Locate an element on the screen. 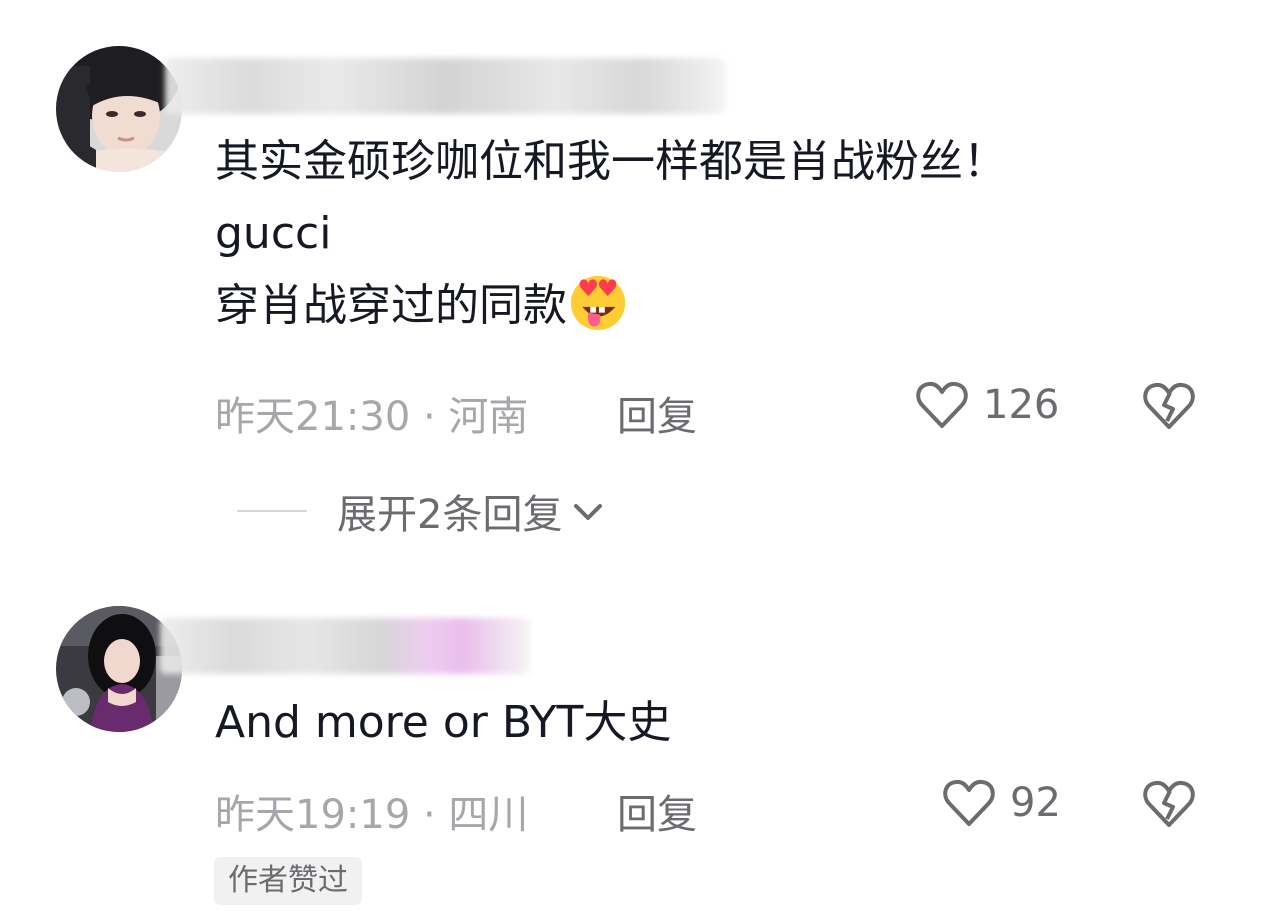 This screenshot has width=1264, height=915. comment-meta: 昨天19:19 · 四川 is located at coordinates (372, 815).